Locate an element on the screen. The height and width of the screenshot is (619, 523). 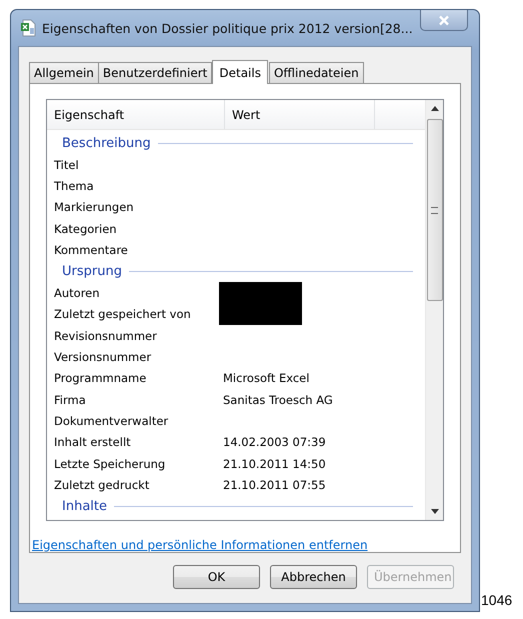
property-name: Letzte Speicherung is located at coordinates (109, 463).